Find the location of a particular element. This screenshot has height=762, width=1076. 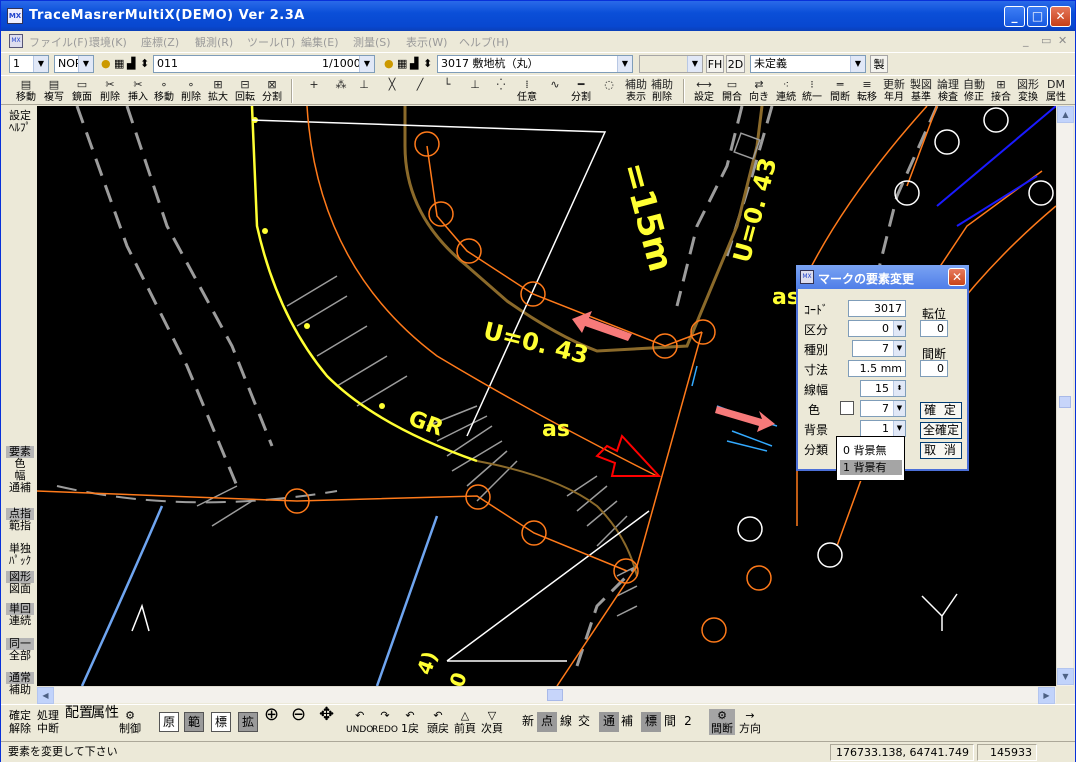

menu-view: 表示(W) is located at coordinates (426, 42).